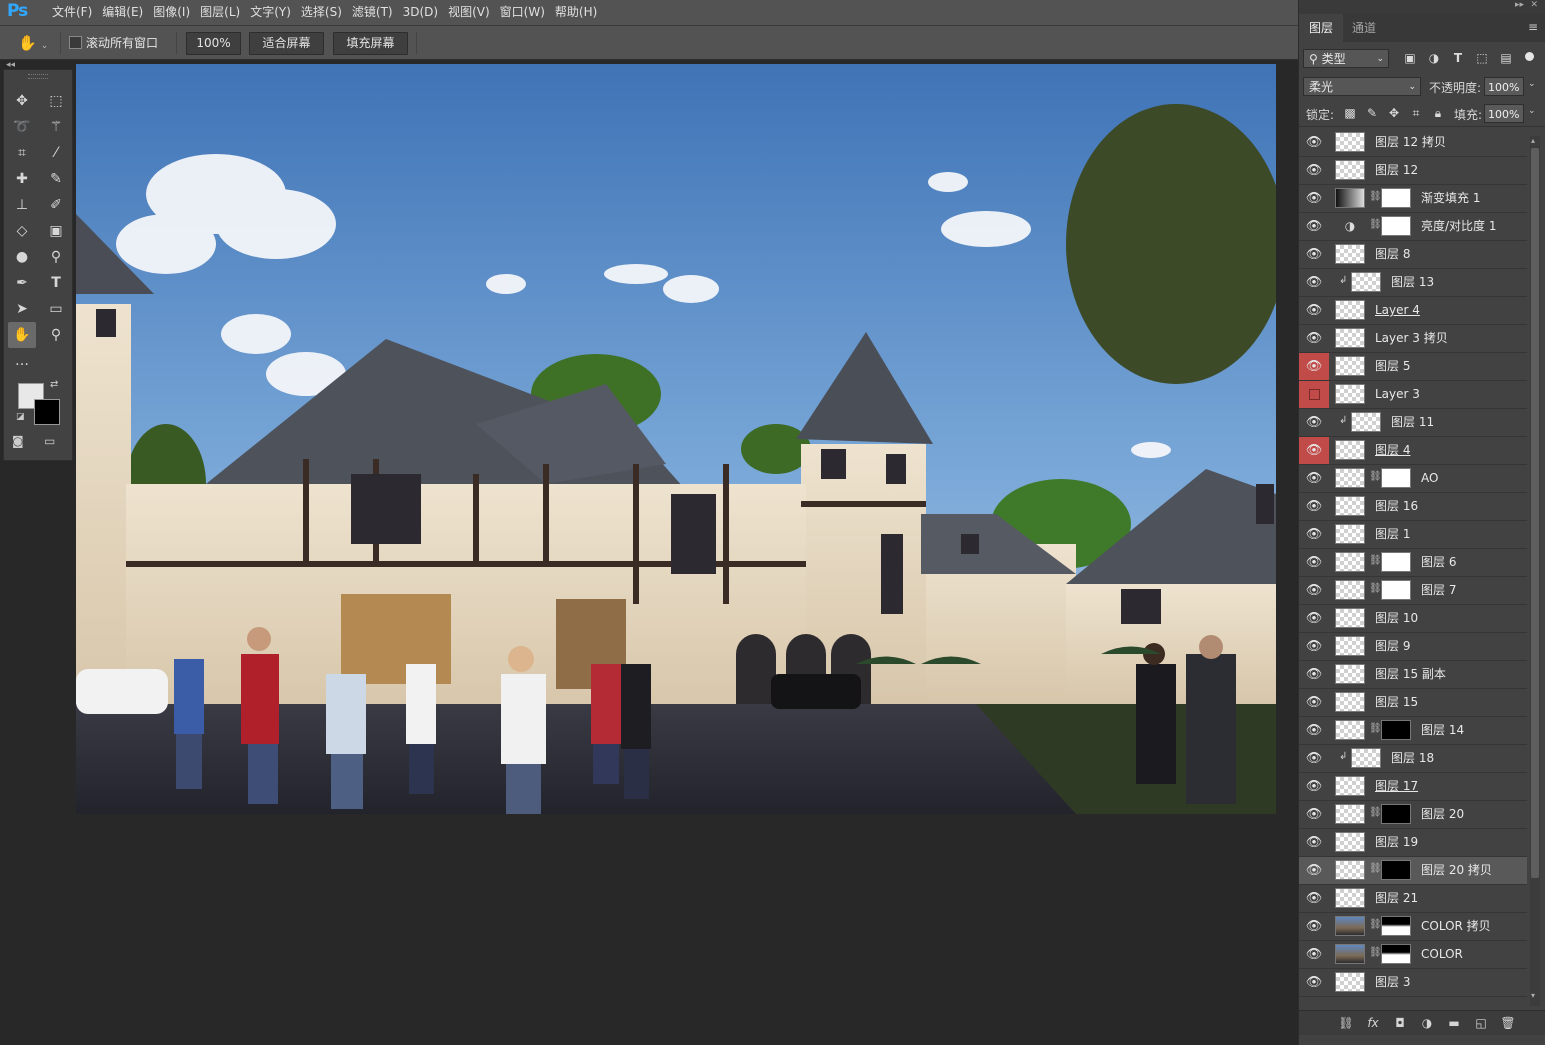  I want to click on menu-item: 3D(D), so click(420, 12).